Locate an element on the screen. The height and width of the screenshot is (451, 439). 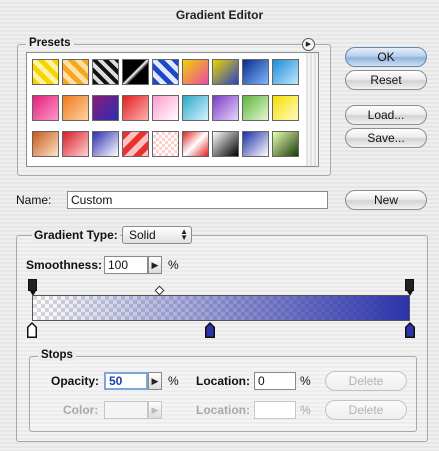
opacity-location-unit: % is located at coordinates (305, 381).